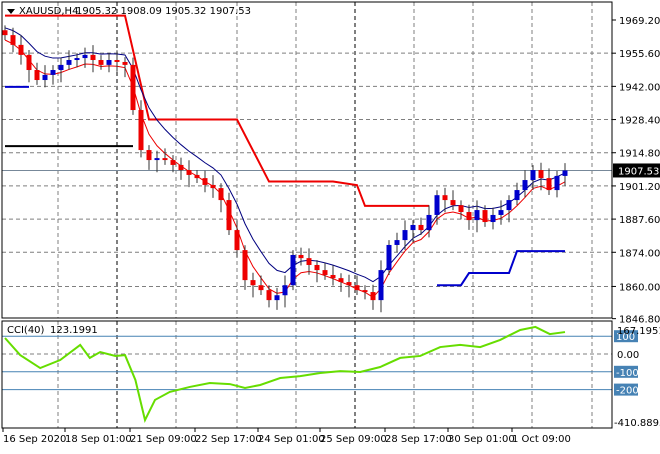  I want to click on price-tick-label: 1928.40, so click(639, 121).